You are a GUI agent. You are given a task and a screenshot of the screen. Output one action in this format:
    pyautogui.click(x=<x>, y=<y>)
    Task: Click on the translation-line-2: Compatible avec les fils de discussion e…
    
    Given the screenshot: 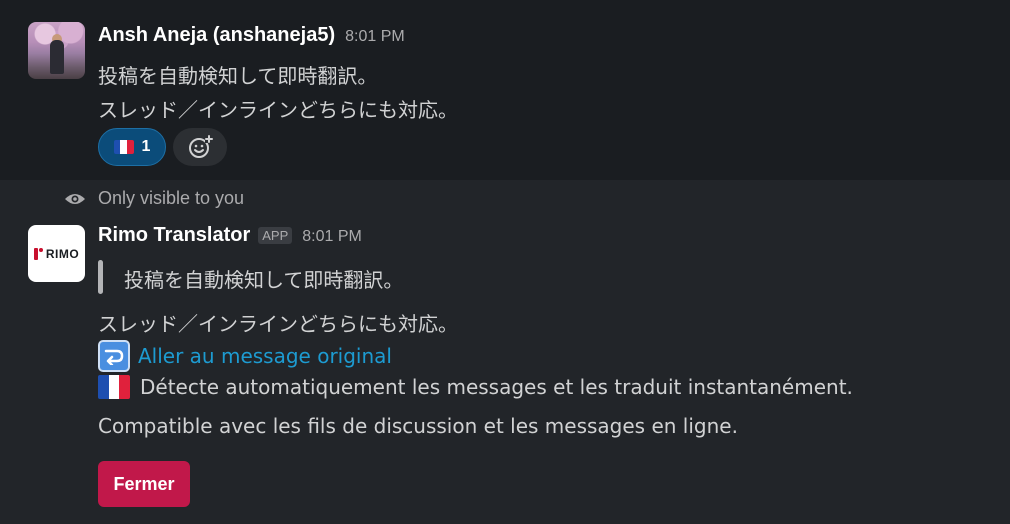 What is the action you would take?
    pyautogui.click(x=418, y=426)
    